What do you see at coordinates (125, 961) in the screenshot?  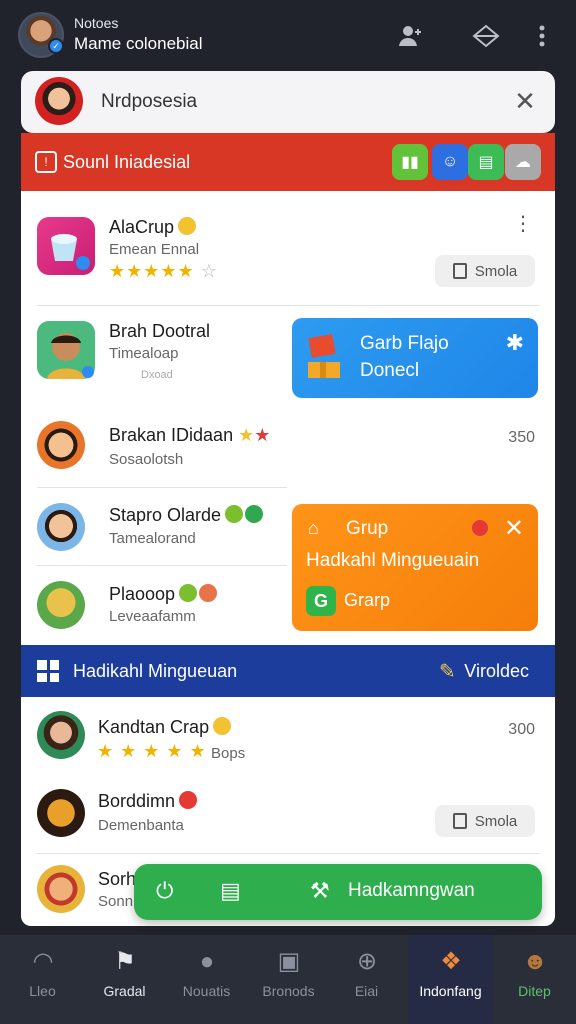 I see `flag-icon: ⚑` at bounding box center [125, 961].